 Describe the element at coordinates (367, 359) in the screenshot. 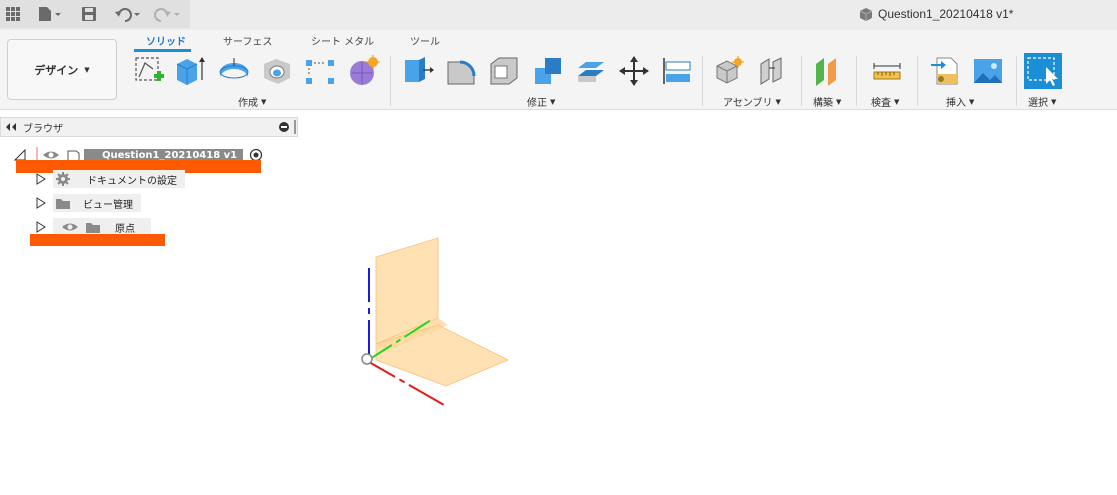

I see `origin-point` at that location.